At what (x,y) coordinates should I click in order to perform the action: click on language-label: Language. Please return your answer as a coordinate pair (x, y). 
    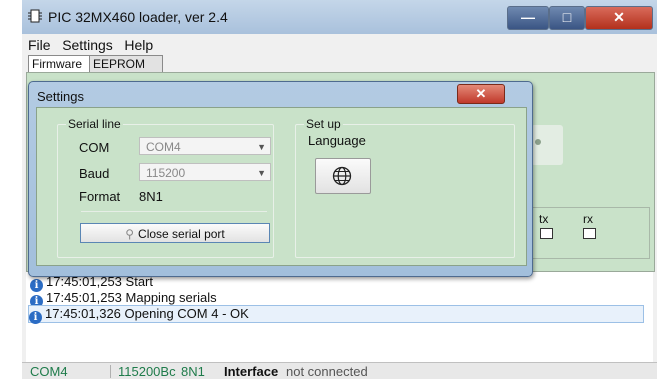
    Looking at the image, I should click on (337, 140).